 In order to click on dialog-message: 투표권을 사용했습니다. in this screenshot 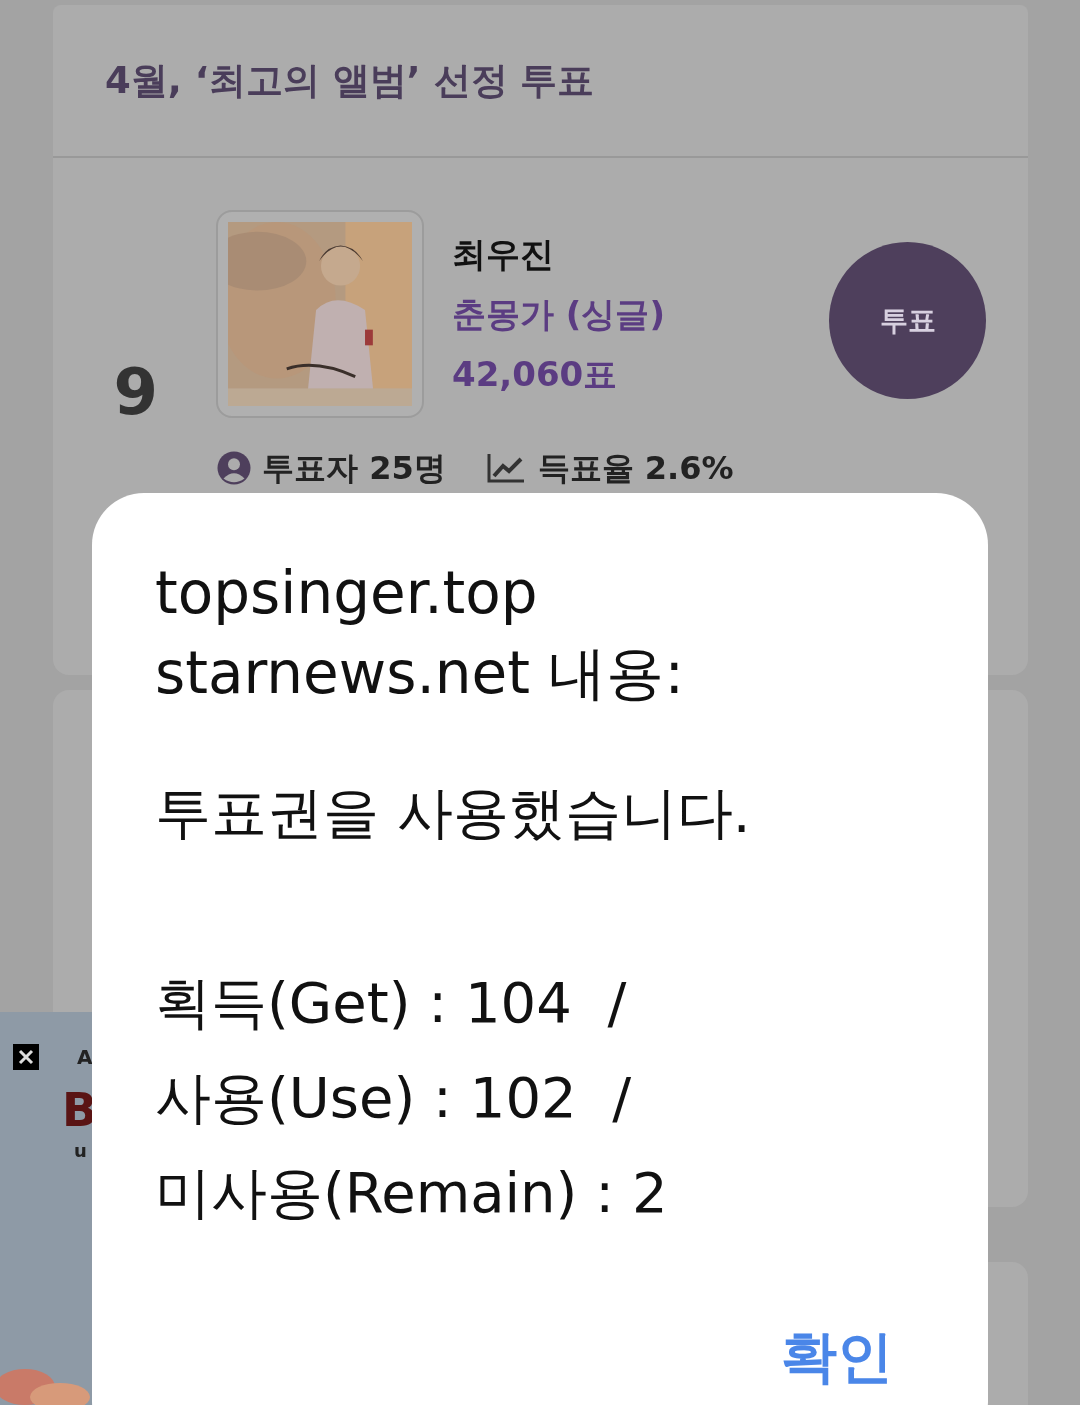, I will do `click(453, 813)`.